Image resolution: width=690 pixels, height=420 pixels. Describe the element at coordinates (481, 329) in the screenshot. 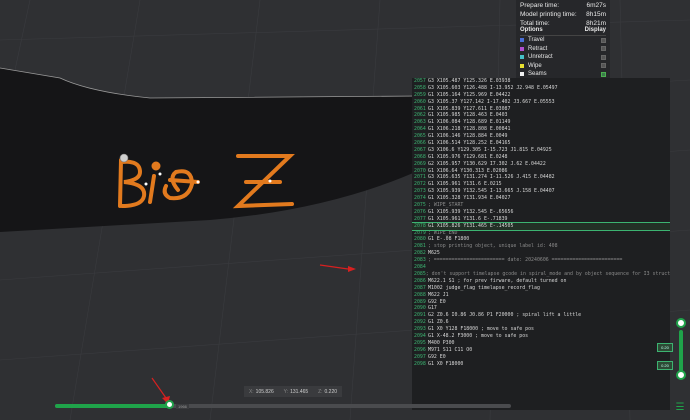

I see `gcode-line-text: G1 X0 Y128 F18000 ; move to safe pos` at that location.